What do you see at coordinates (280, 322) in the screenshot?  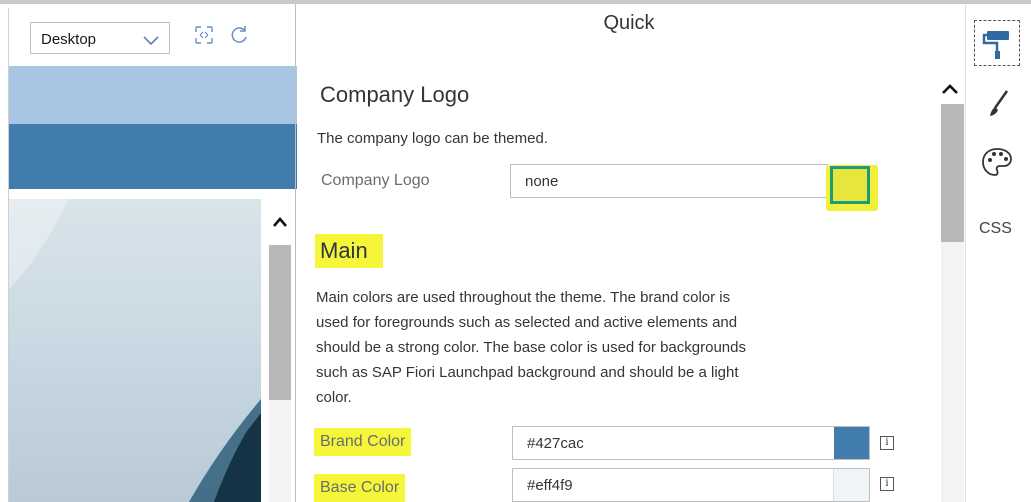 I see `preview-scrollbar-thumb` at bounding box center [280, 322].